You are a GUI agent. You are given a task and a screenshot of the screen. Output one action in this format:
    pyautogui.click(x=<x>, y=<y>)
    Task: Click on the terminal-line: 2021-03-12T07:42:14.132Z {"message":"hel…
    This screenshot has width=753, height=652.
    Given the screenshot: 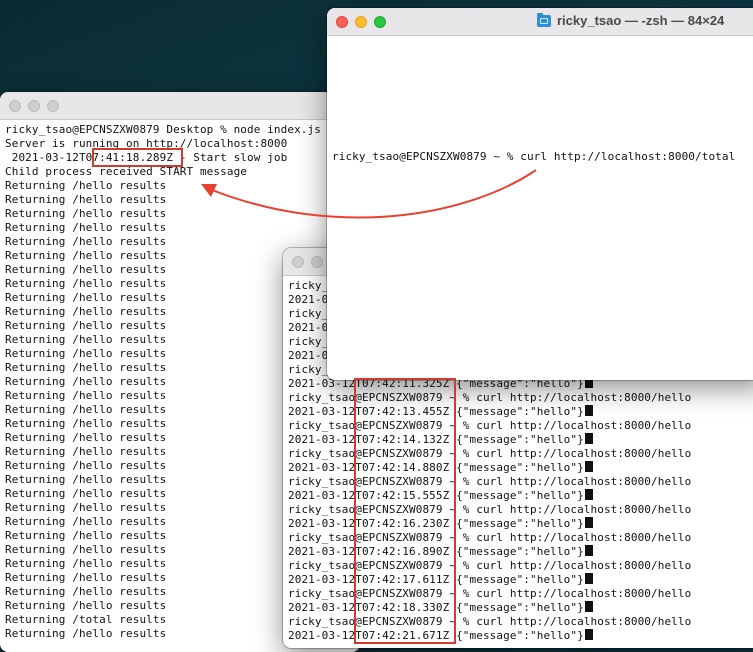 What is the action you would take?
    pyautogui.click(x=520, y=440)
    